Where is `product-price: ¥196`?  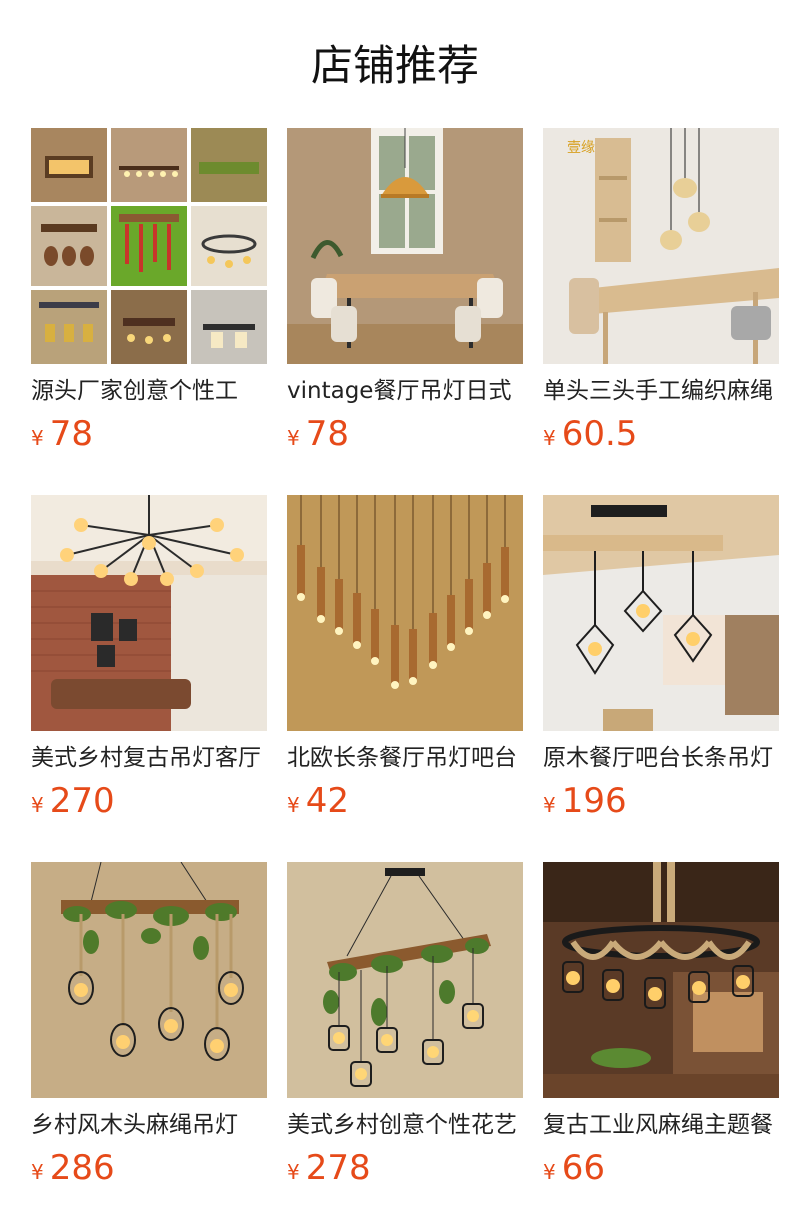
product-price: ¥196 is located at coordinates (585, 801).